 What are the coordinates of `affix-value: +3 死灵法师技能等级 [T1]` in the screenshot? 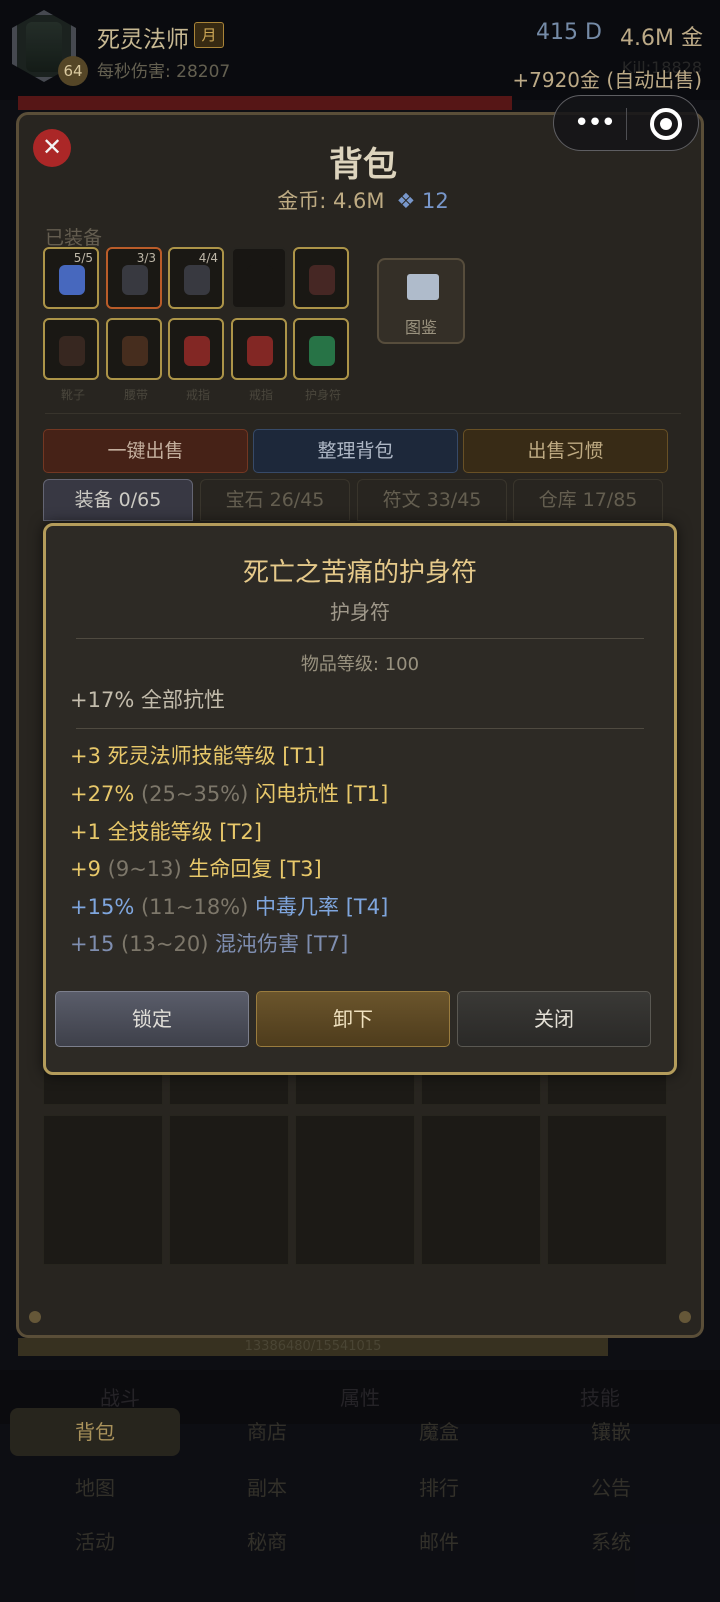 It's located at (197, 756).